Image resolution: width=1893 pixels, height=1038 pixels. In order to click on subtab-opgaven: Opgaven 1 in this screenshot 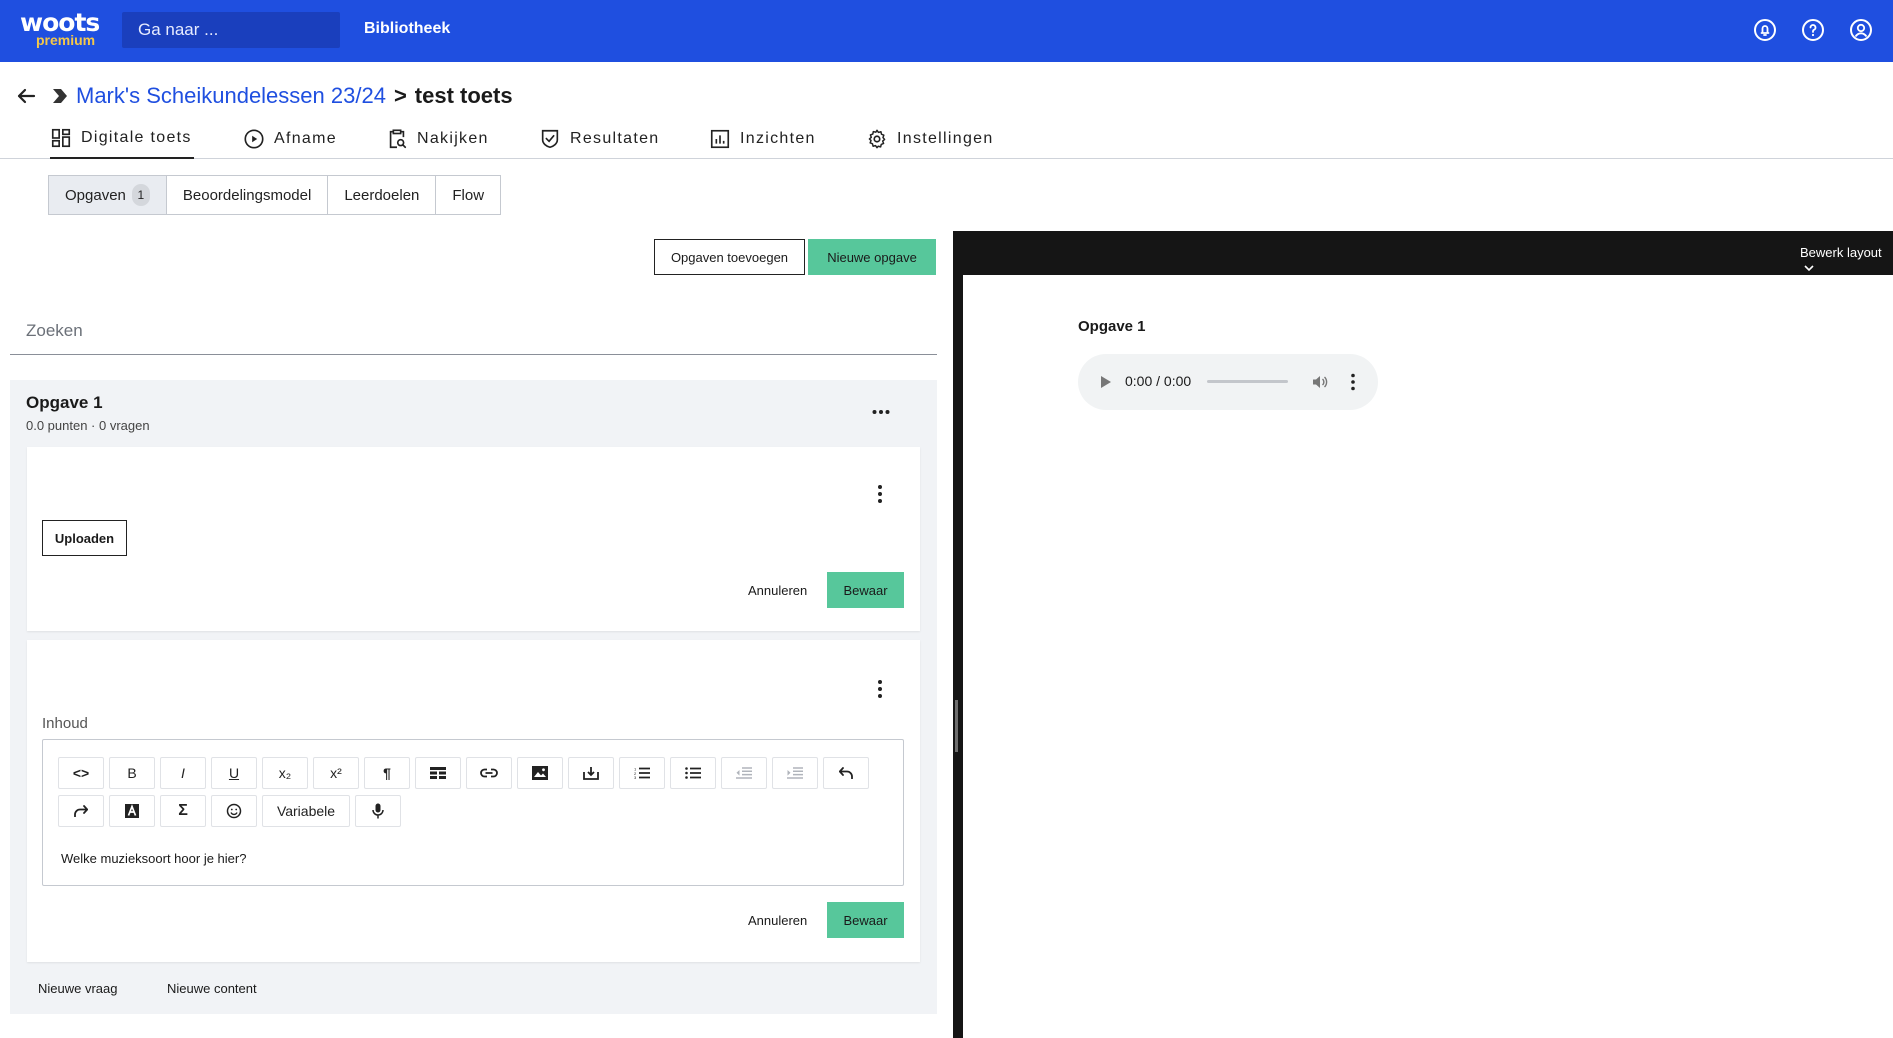, I will do `click(108, 195)`.